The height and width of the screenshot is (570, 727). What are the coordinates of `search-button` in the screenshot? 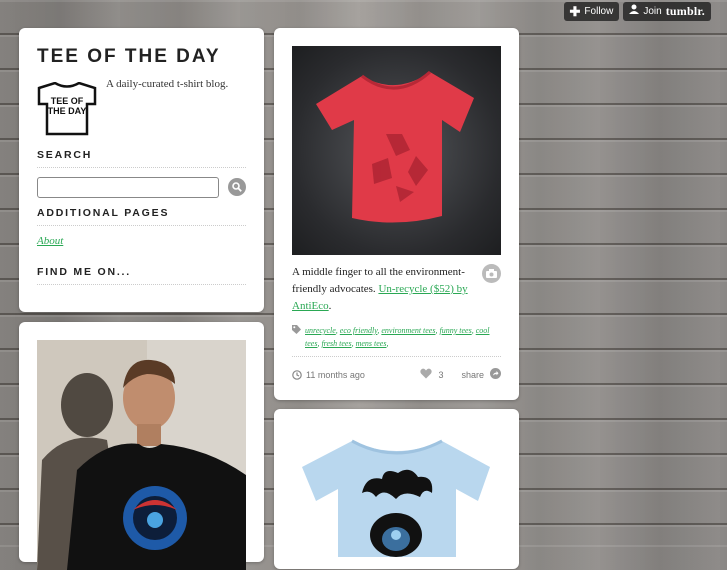 It's located at (237, 187).